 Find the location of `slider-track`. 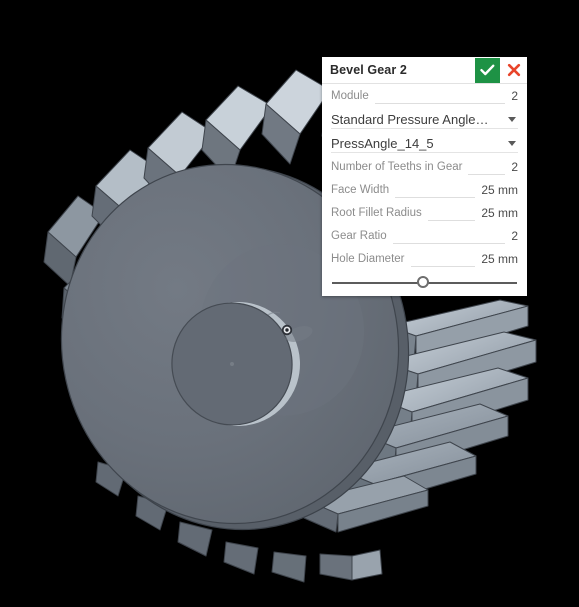

slider-track is located at coordinates (424, 283).